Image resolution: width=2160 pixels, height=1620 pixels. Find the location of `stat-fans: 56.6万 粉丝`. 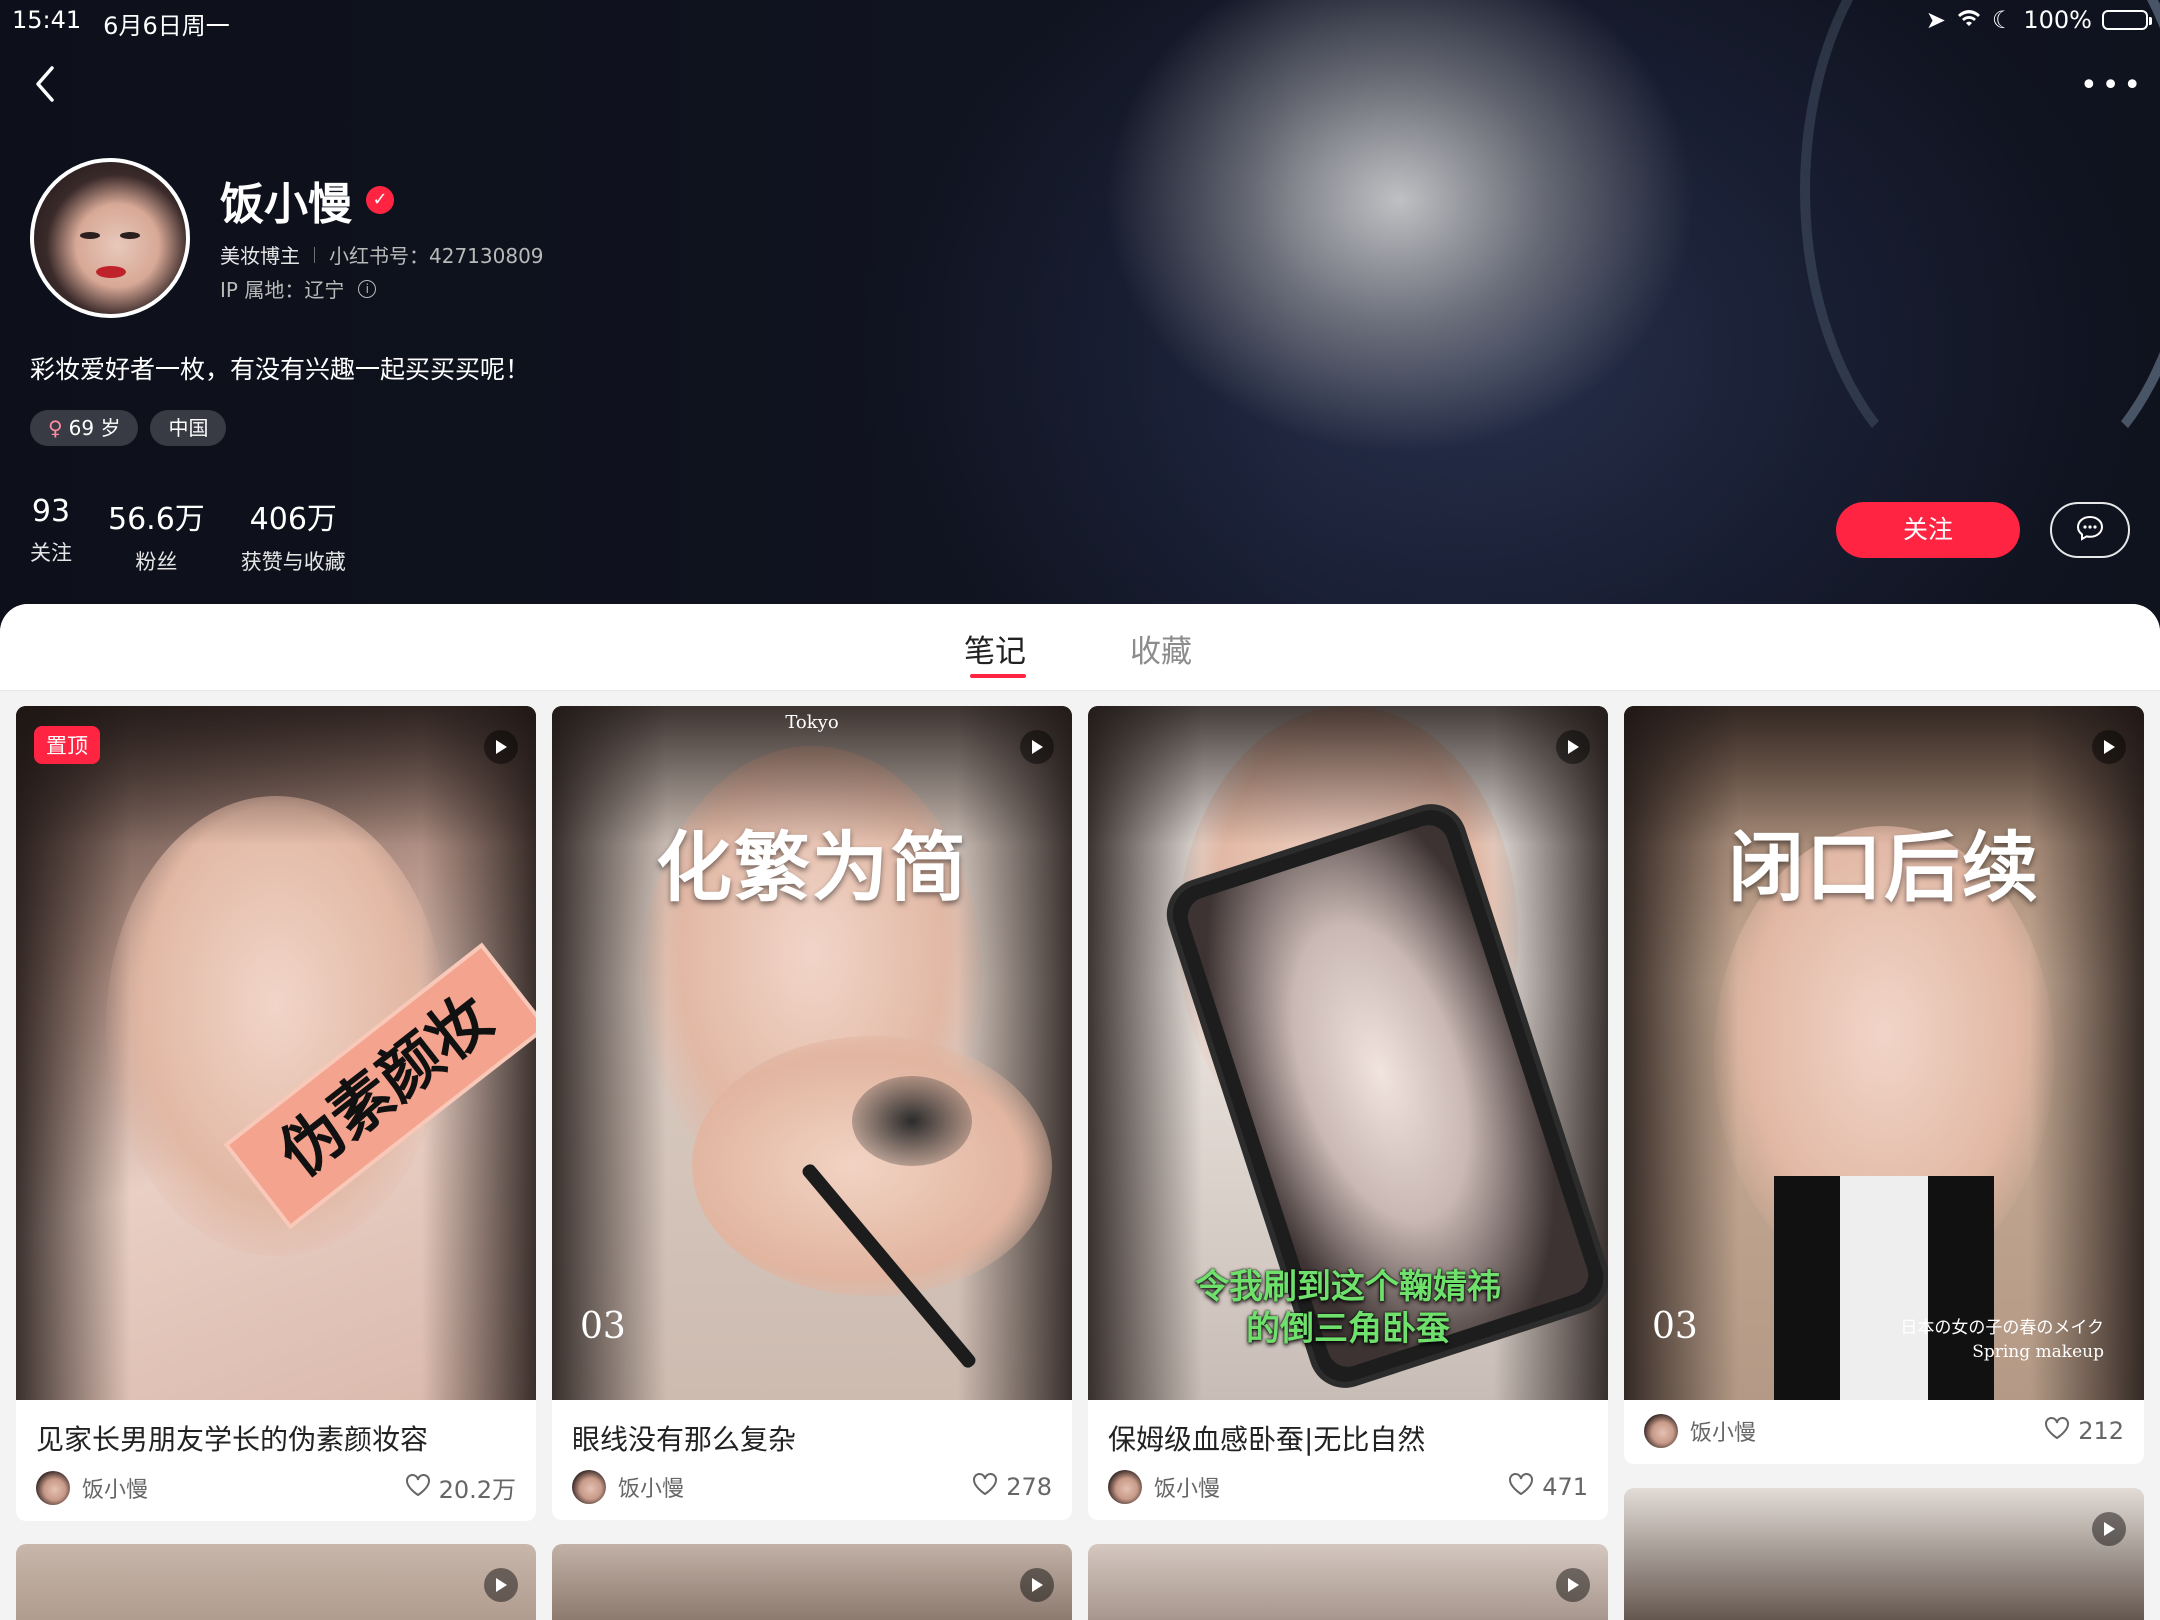

stat-fans: 56.6万 粉丝 is located at coordinates (156, 535).